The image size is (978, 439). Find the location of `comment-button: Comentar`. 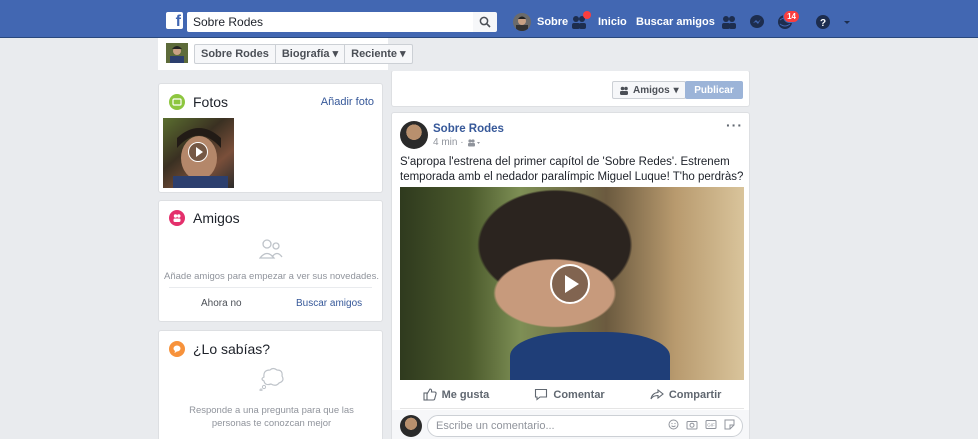

comment-button: Comentar is located at coordinates (569, 394).